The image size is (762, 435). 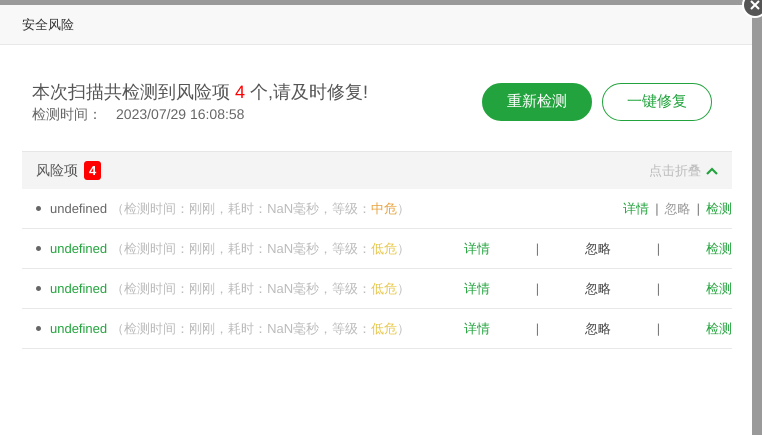 What do you see at coordinates (683, 170) in the screenshot?
I see `collapse-toggle: 点击折叠` at bounding box center [683, 170].